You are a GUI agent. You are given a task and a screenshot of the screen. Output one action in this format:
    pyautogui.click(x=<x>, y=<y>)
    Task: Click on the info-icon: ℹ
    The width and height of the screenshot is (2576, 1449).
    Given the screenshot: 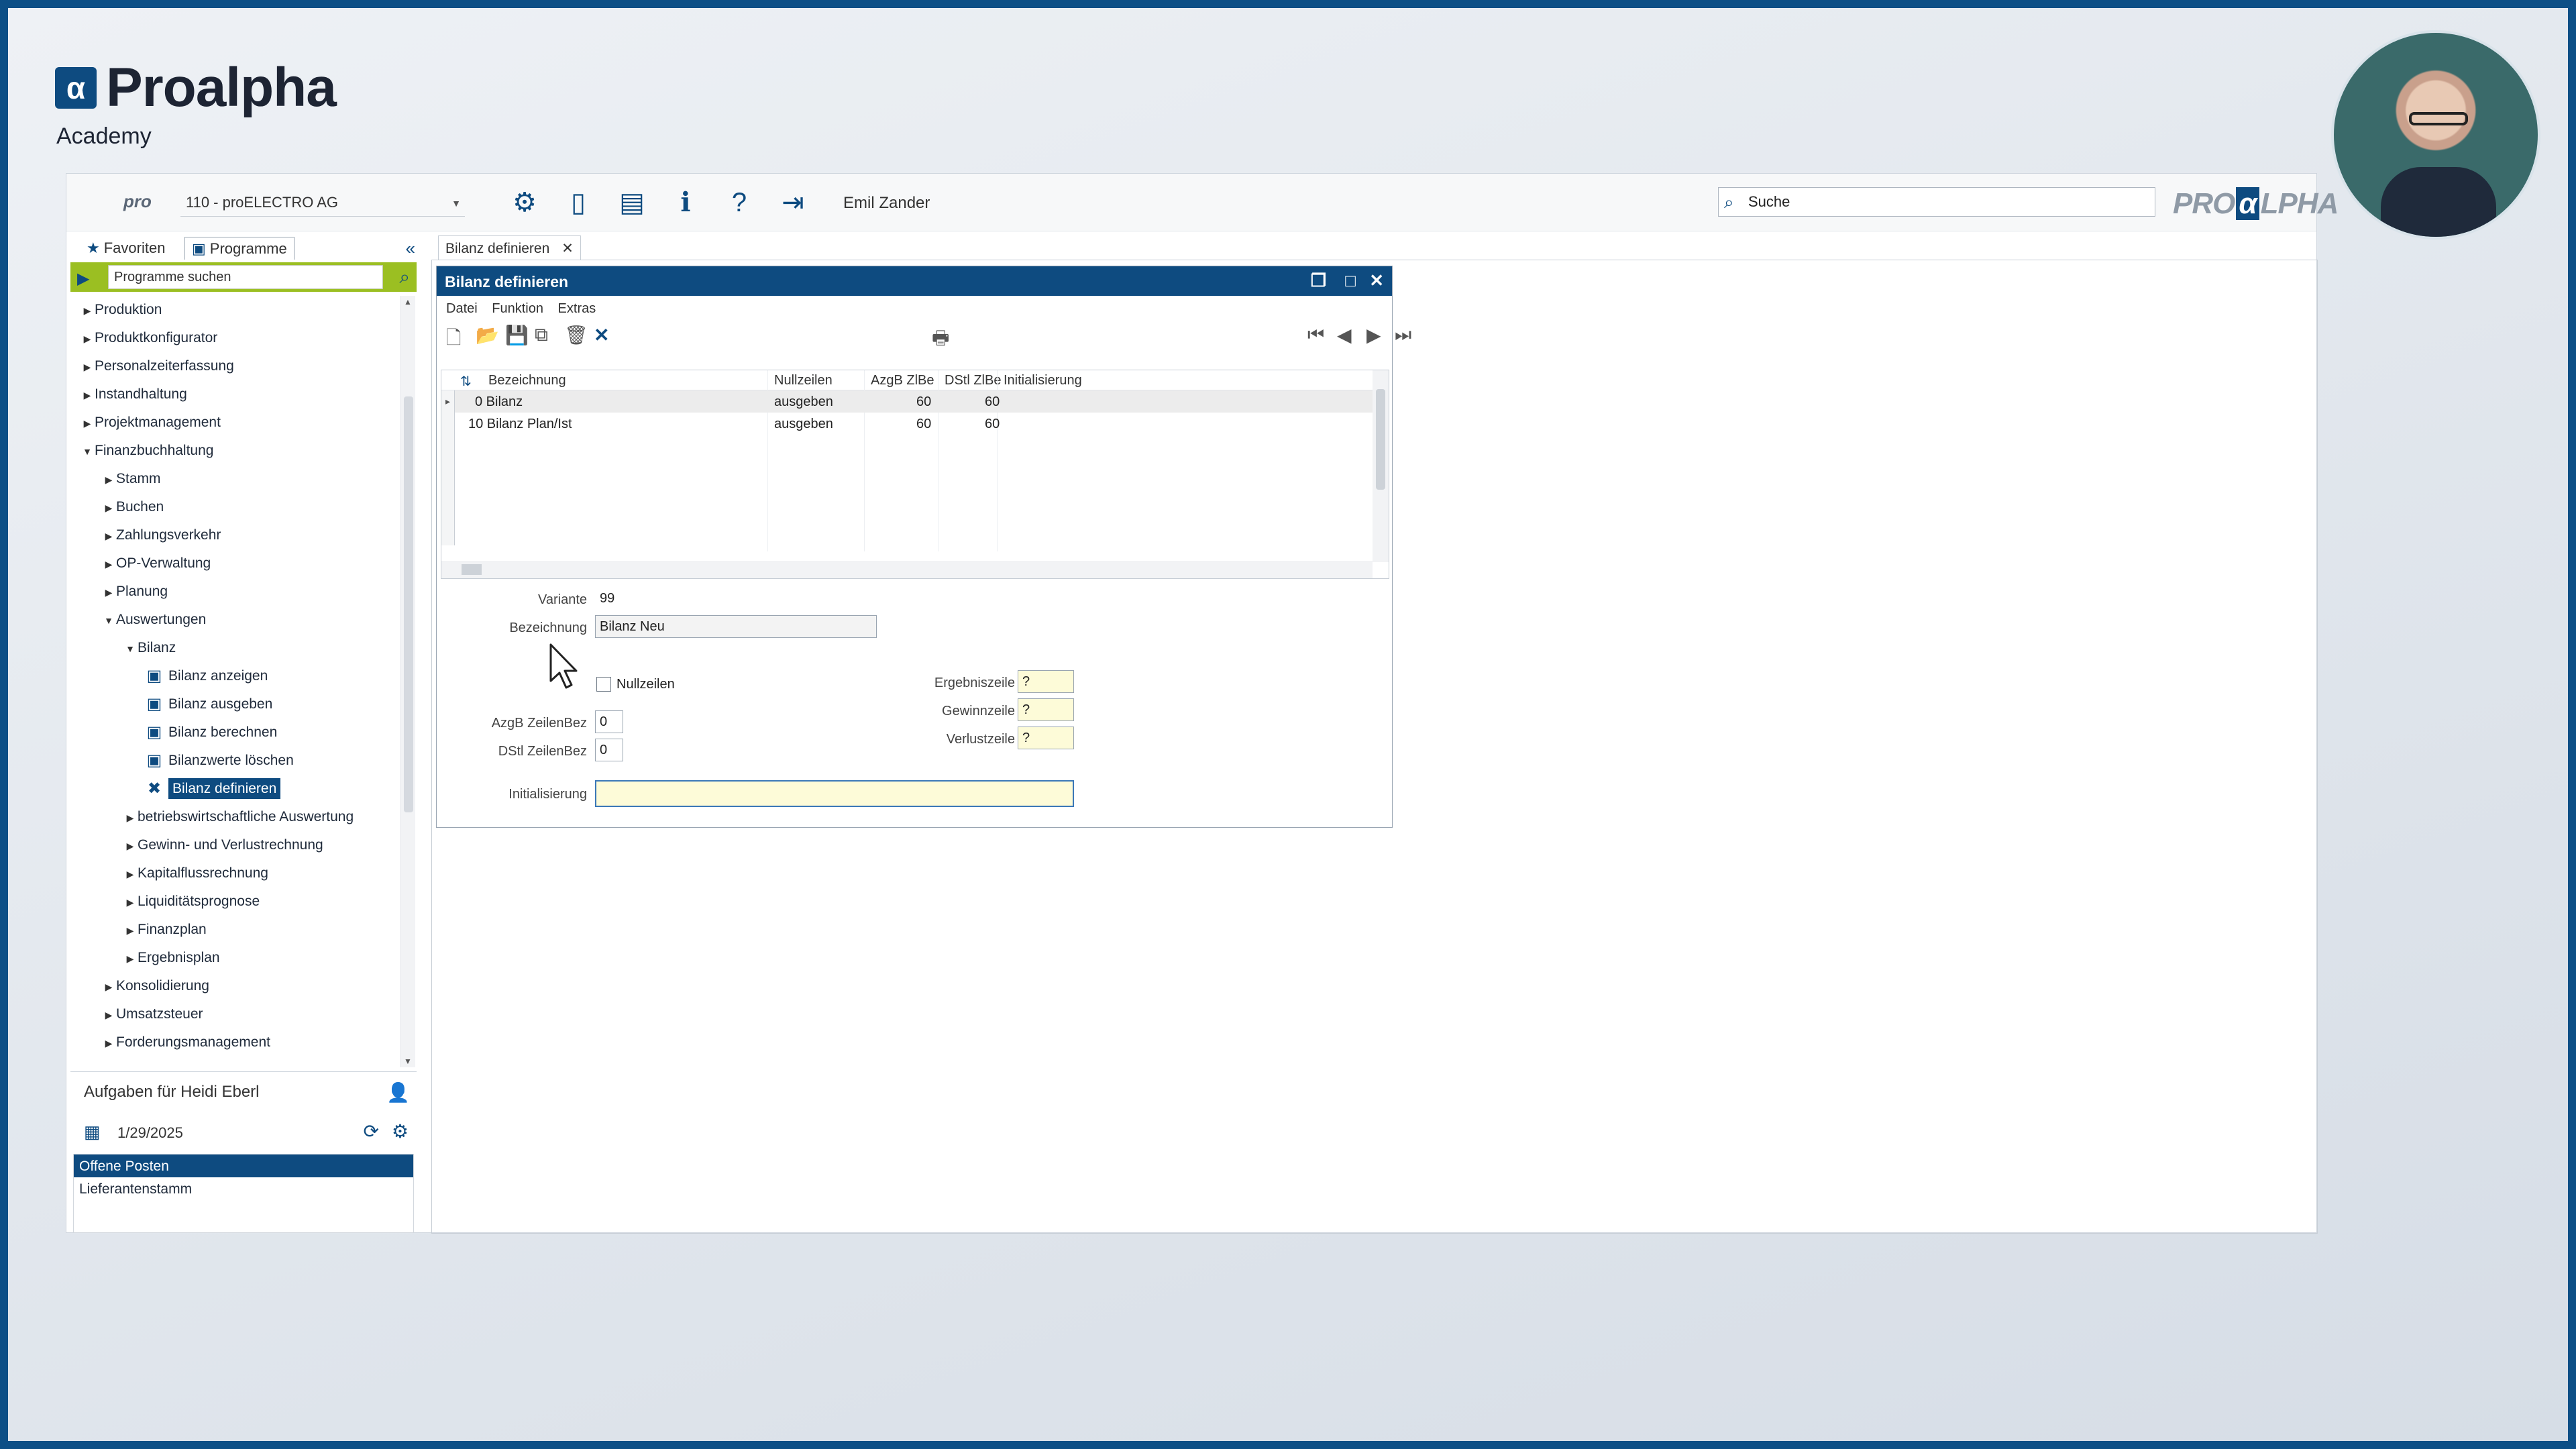 What is the action you would take?
    pyautogui.click(x=685, y=202)
    